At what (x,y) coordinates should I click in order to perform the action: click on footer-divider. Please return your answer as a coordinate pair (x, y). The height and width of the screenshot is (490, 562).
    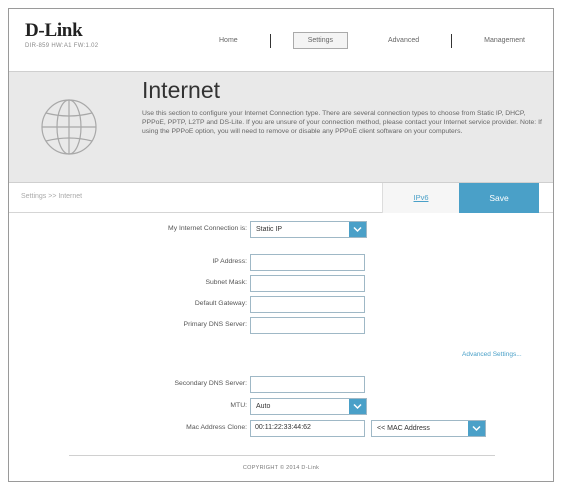
    Looking at the image, I should click on (282, 455).